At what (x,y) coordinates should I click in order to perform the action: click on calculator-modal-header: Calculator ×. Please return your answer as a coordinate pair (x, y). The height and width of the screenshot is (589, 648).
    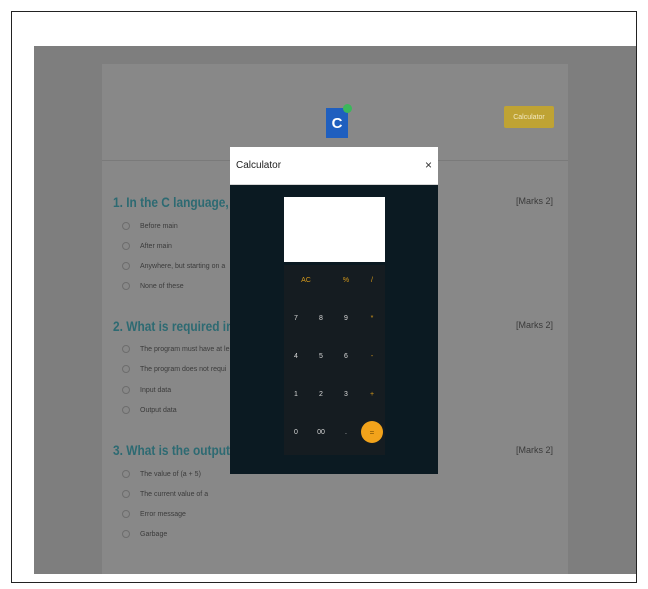
    Looking at the image, I should click on (334, 166).